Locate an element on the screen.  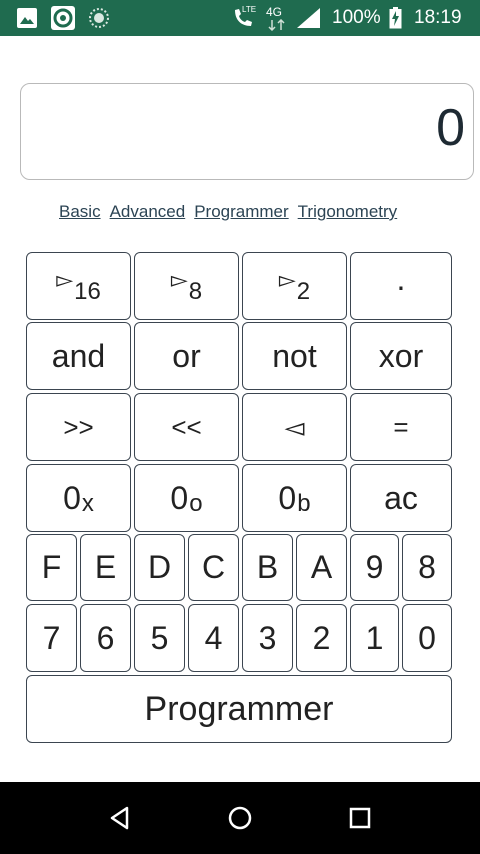
backspace-icon: ◅ is located at coordinates (294, 426).